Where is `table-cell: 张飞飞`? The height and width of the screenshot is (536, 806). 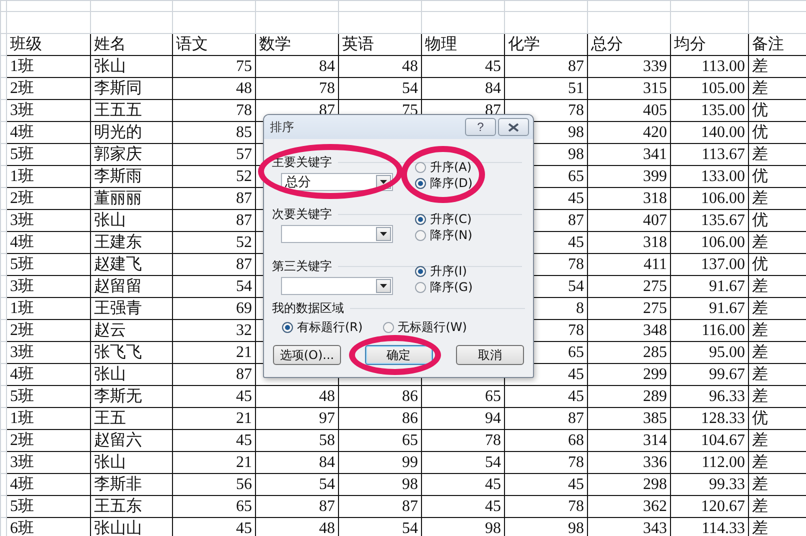 table-cell: 张飞飞 is located at coordinates (131, 353).